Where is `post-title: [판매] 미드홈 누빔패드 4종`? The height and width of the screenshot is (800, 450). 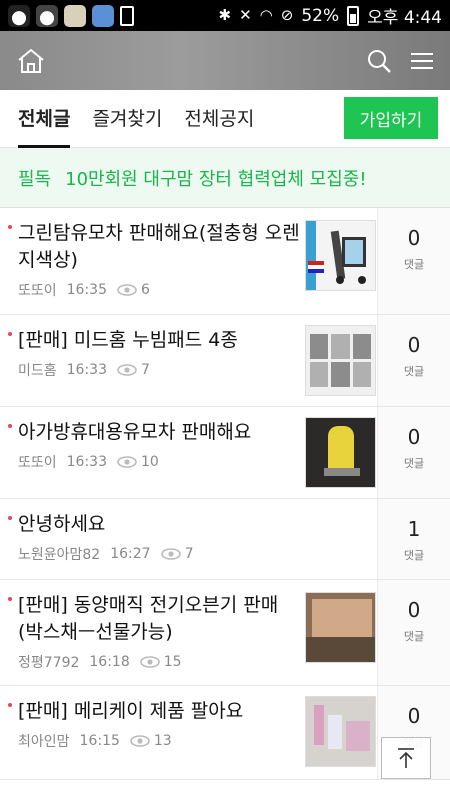
post-title: [판매] 미드홈 누빔패드 4종 is located at coordinates (128, 340).